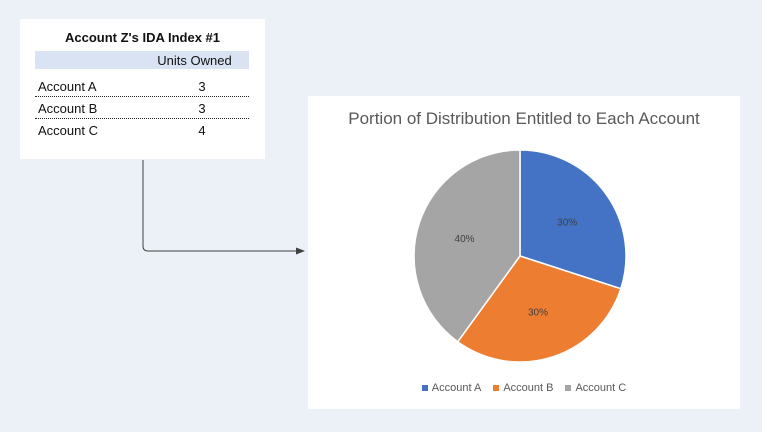  I want to click on legend-item: Account C, so click(595, 388).